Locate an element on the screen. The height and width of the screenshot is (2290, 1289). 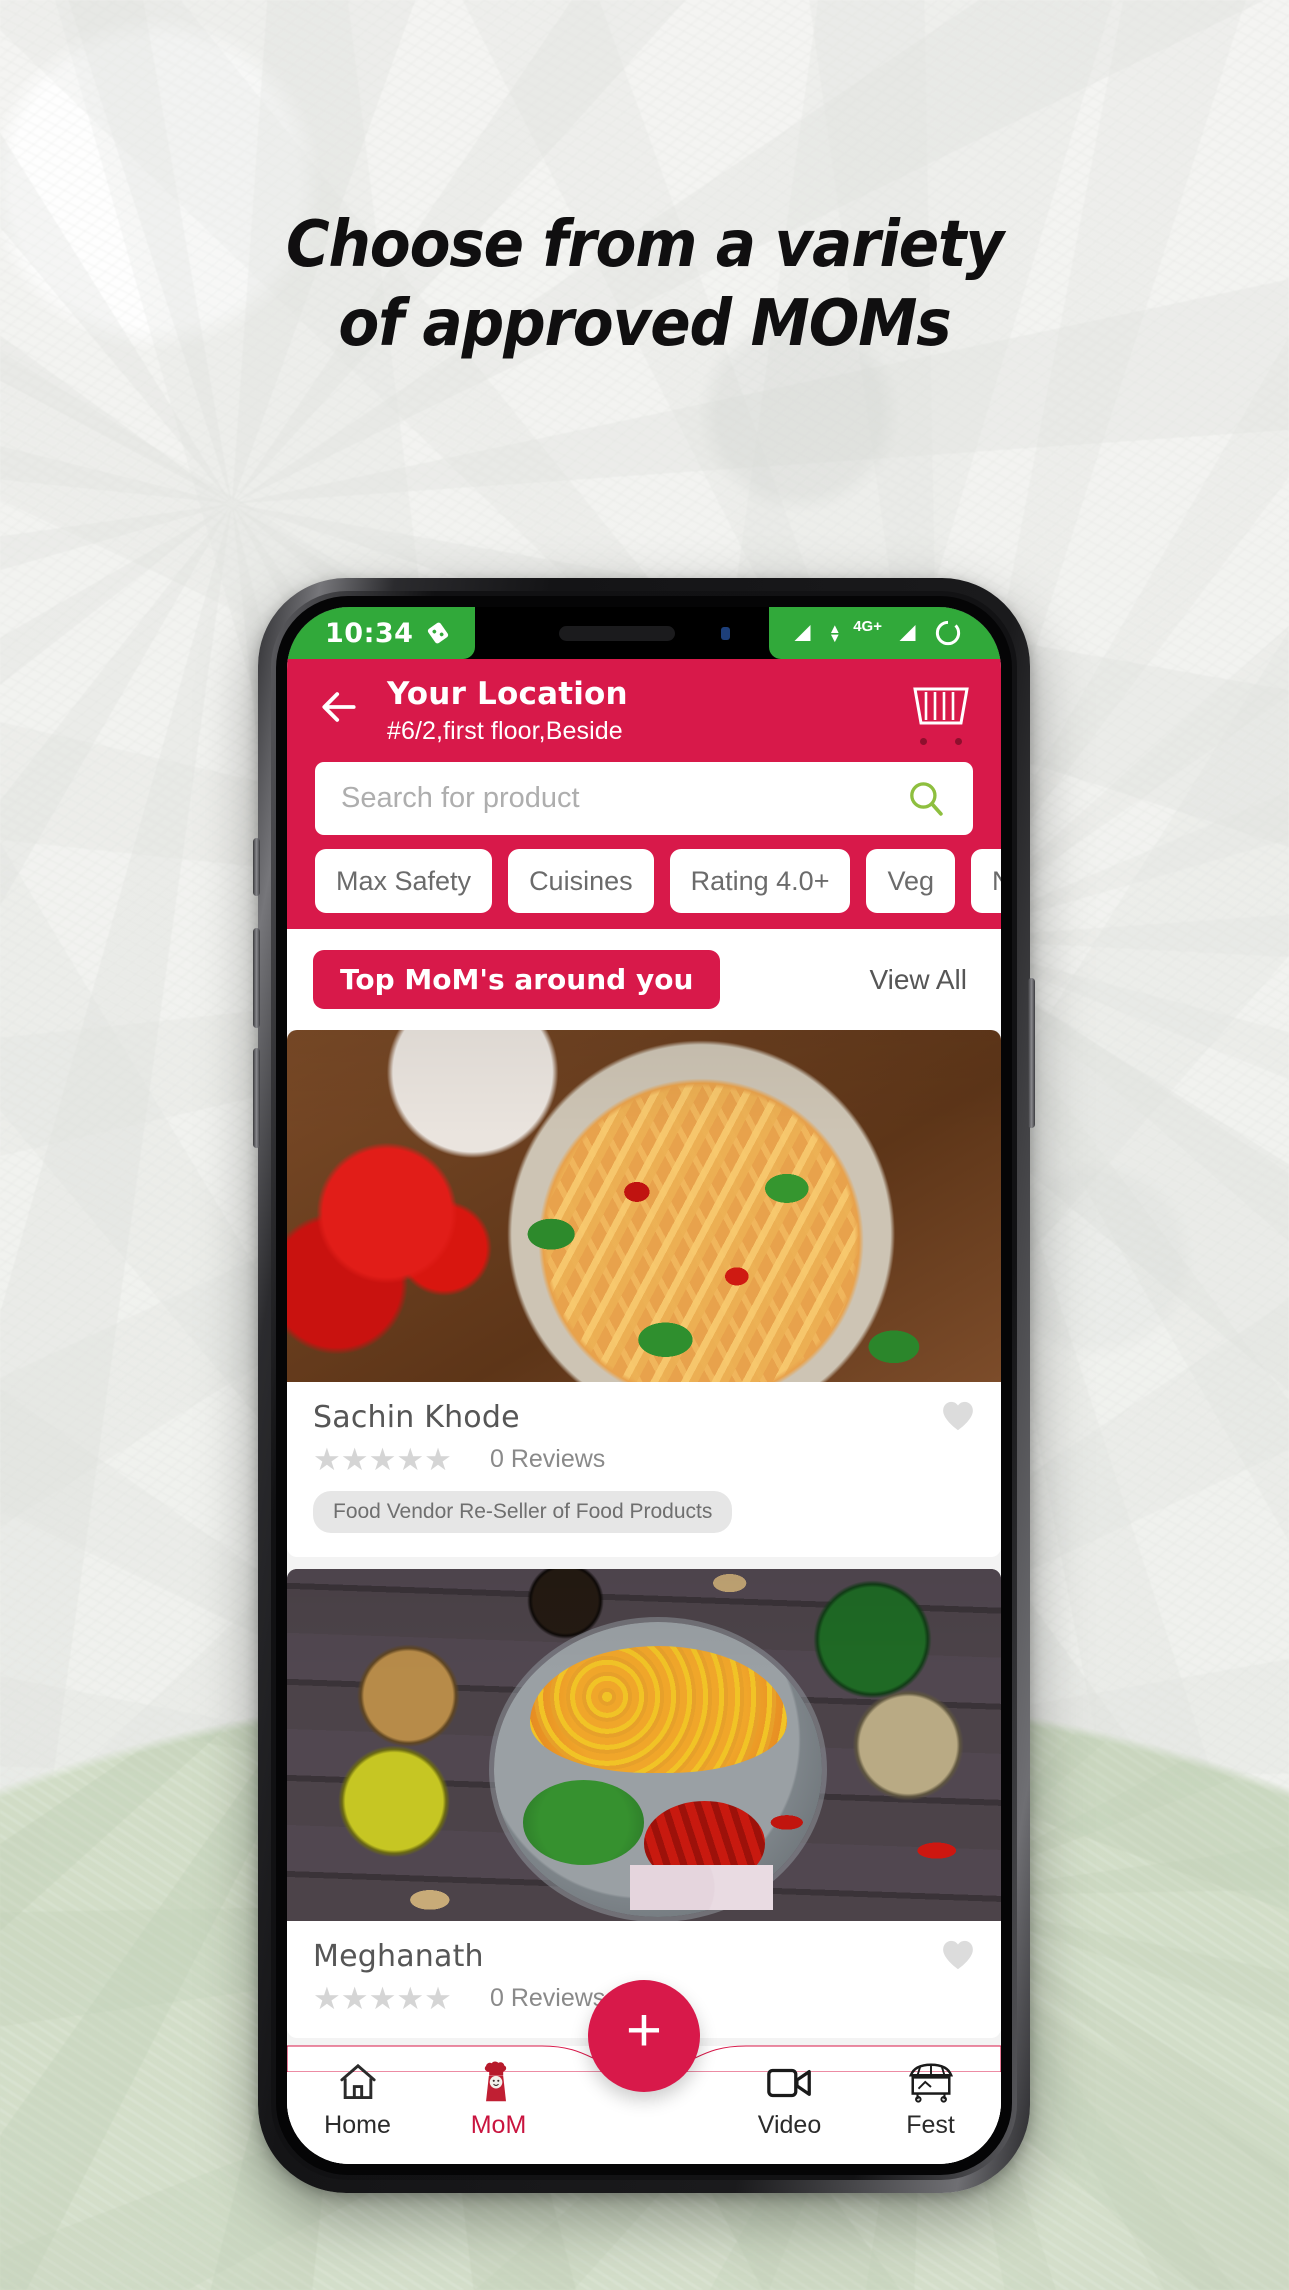
shopping-basket-icon is located at coordinates (941, 706).